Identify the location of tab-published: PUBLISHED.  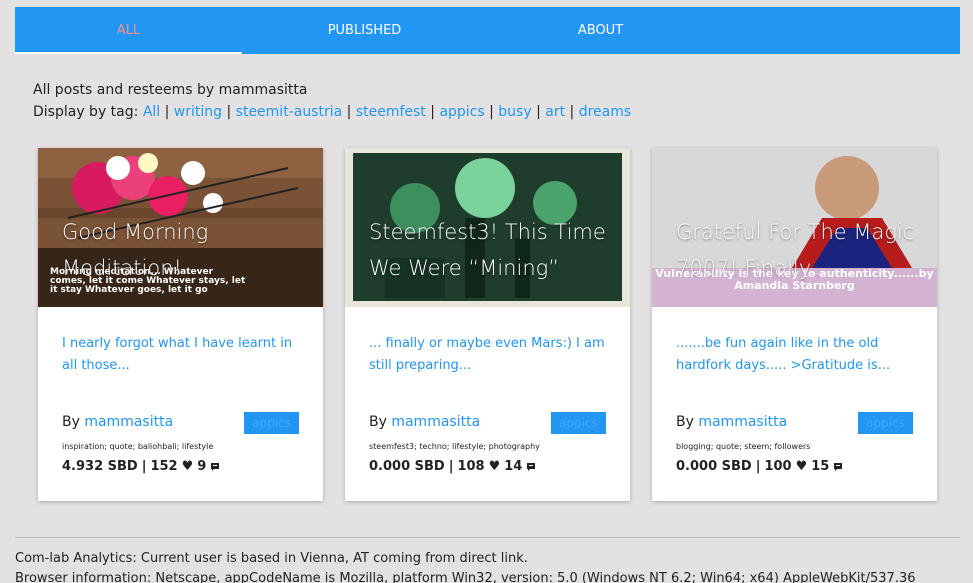
(364, 30).